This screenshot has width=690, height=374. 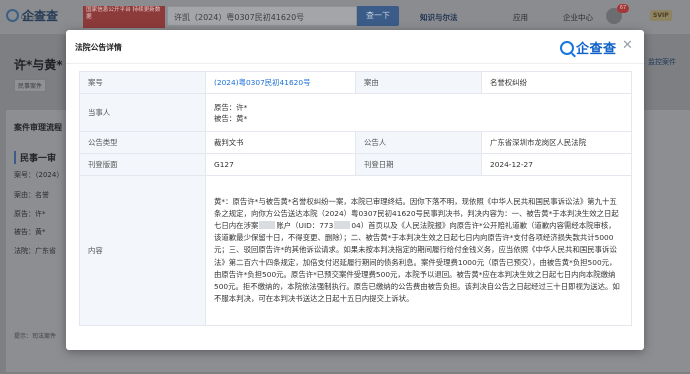 What do you see at coordinates (418, 142) in the screenshot?
I see `announcer-label: 公告人` at bounding box center [418, 142].